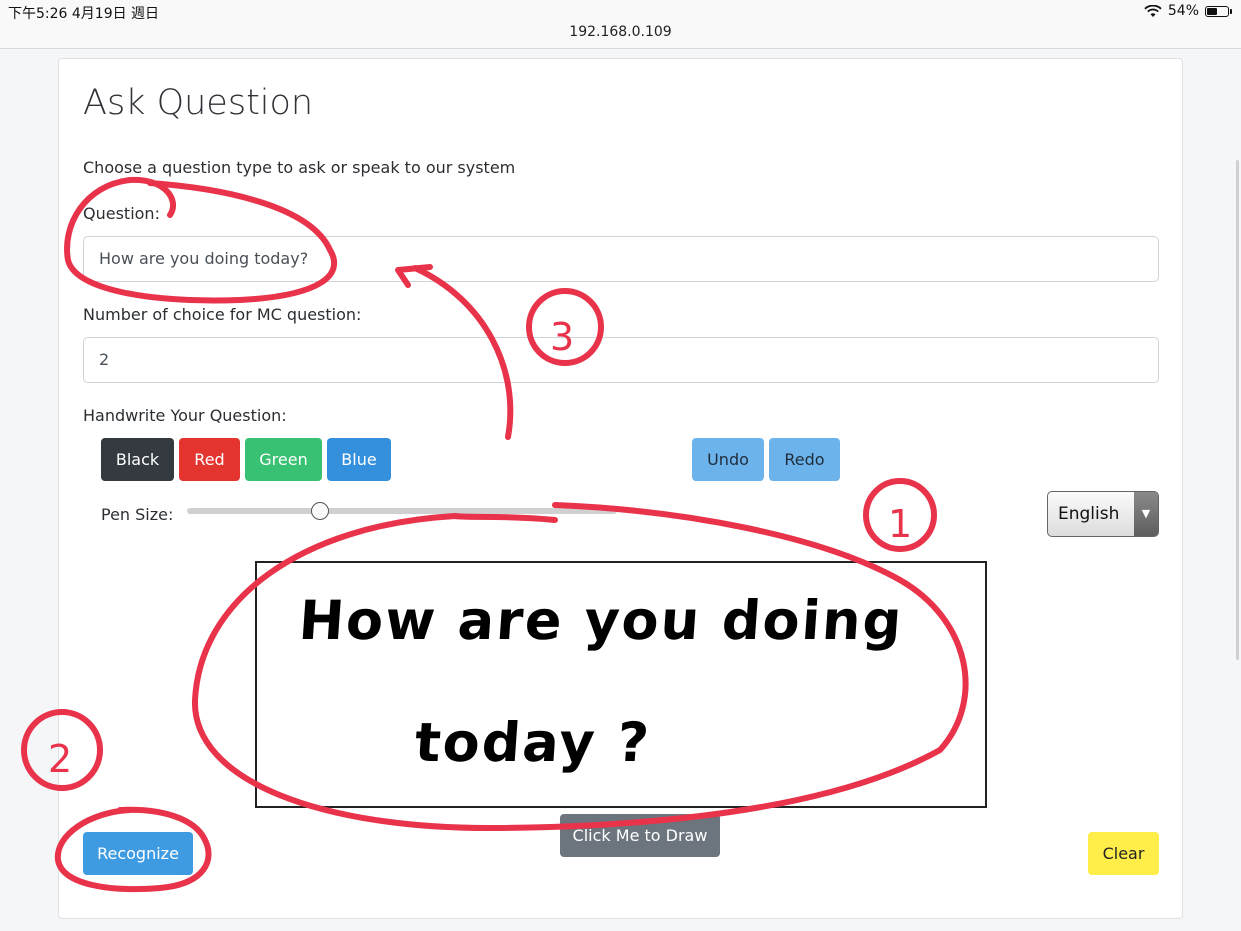 The image size is (1241, 931). What do you see at coordinates (1146, 514) in the screenshot?
I see `chevron-down-icon: ▼` at bounding box center [1146, 514].